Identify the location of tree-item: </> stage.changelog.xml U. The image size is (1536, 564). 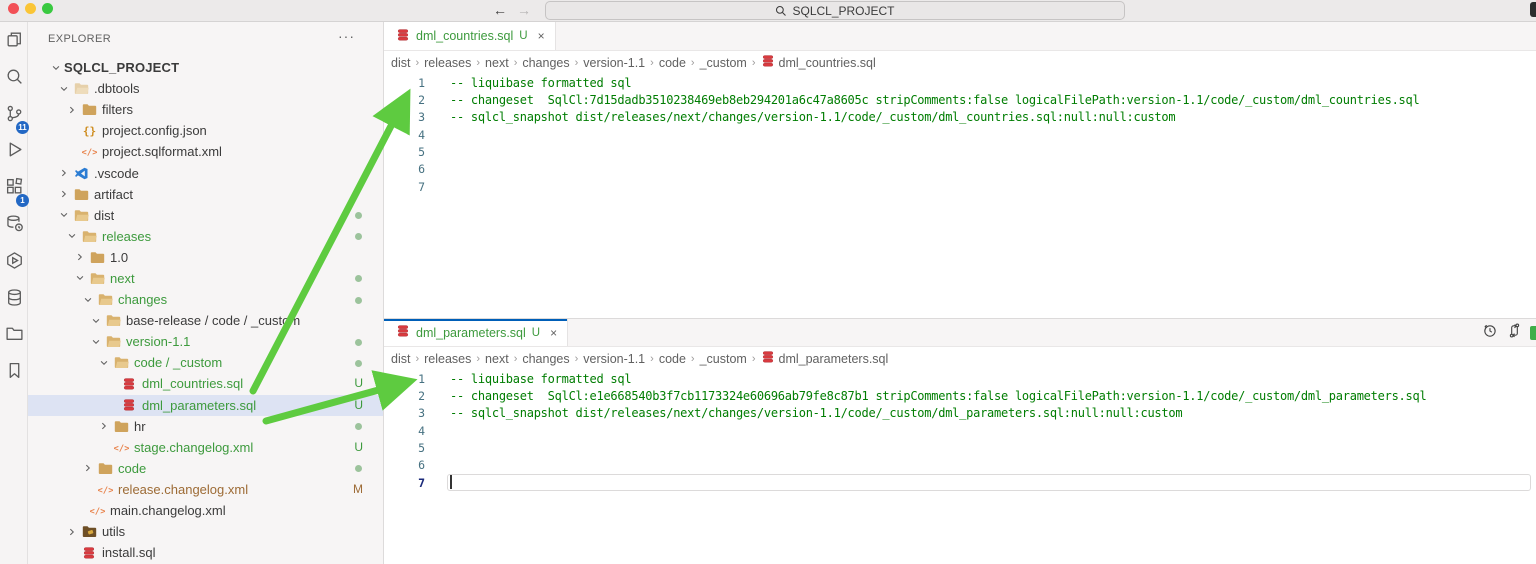
(205, 447).